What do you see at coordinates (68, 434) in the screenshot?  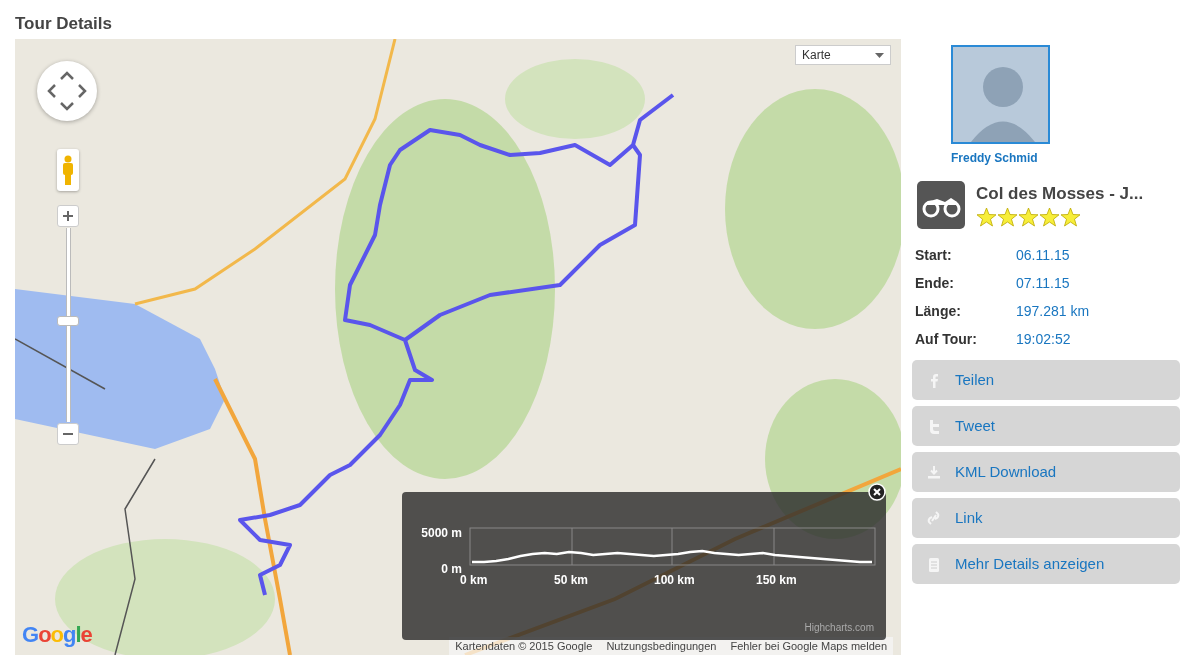 I see `zoom-out-button` at bounding box center [68, 434].